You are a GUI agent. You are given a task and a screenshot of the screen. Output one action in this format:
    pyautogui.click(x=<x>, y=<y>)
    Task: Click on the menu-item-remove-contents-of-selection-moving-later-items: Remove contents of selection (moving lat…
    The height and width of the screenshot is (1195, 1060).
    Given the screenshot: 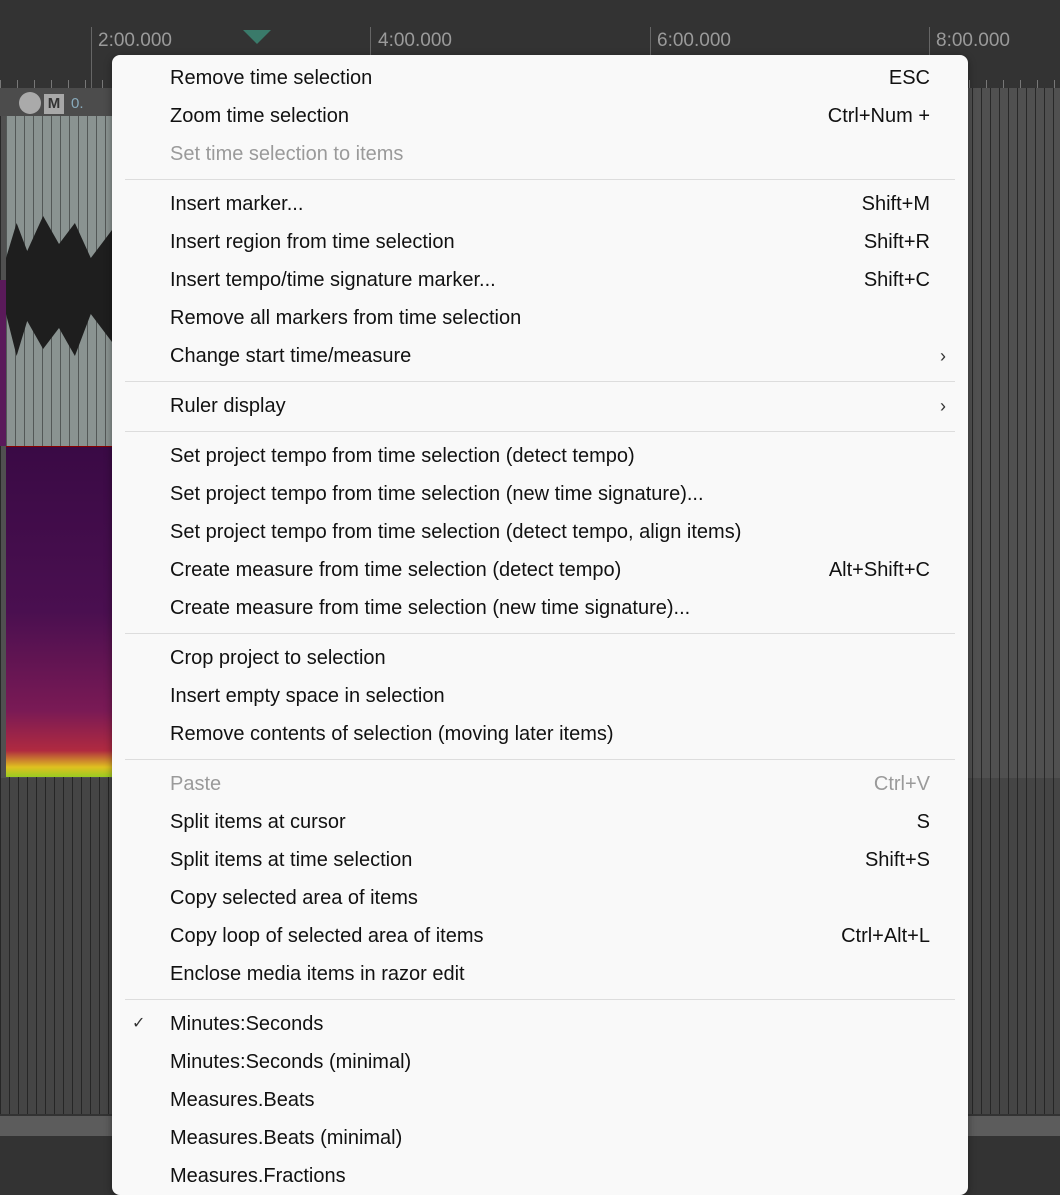 What is the action you would take?
    pyautogui.click(x=540, y=734)
    